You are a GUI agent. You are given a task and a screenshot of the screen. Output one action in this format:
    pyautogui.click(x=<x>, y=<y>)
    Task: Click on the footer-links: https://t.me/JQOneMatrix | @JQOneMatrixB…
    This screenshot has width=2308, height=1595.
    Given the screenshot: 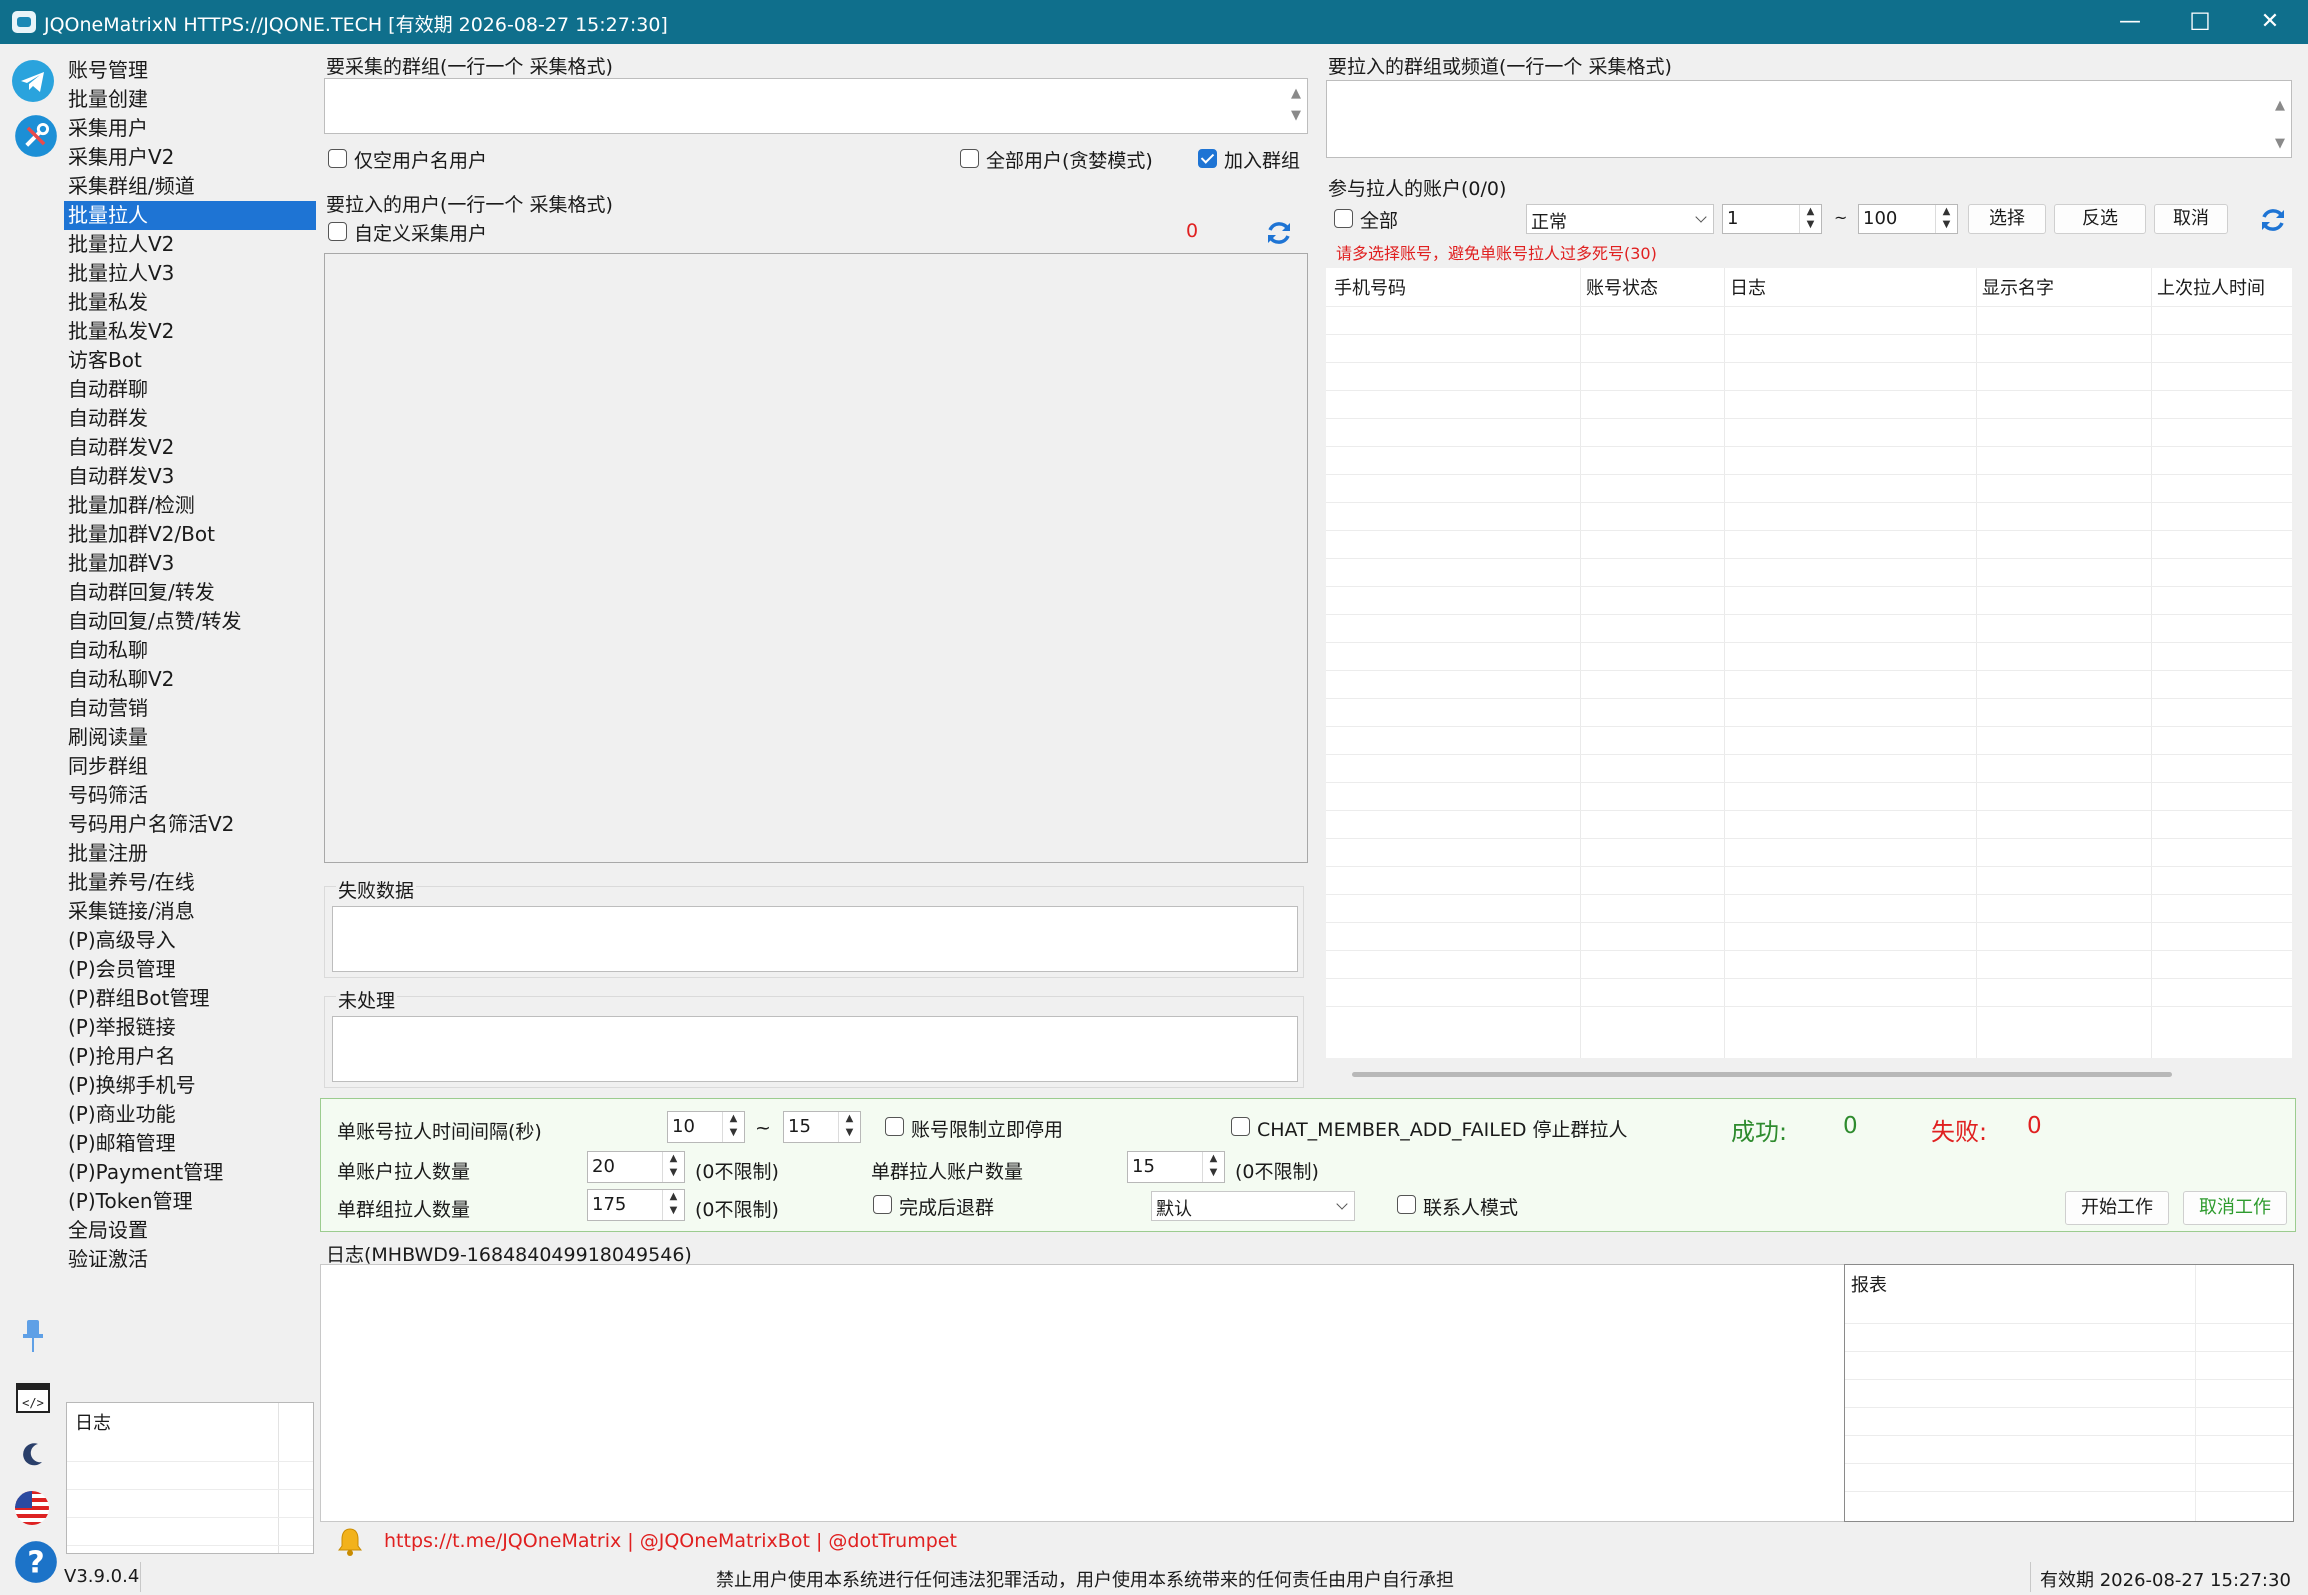 What is the action you would take?
    pyautogui.click(x=670, y=1541)
    